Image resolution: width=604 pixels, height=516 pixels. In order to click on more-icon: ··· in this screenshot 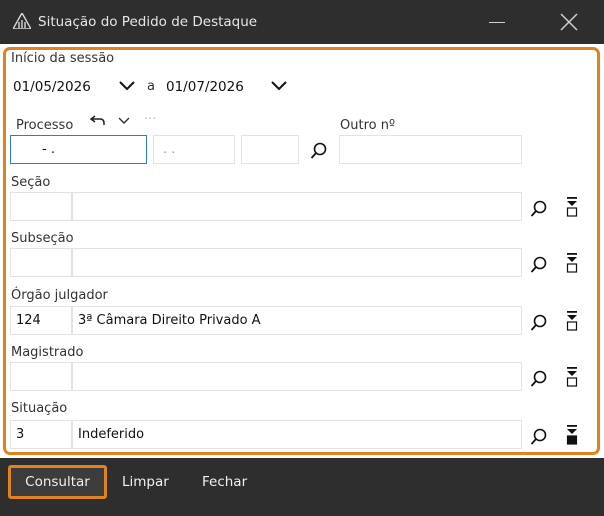, I will do `click(150, 119)`.